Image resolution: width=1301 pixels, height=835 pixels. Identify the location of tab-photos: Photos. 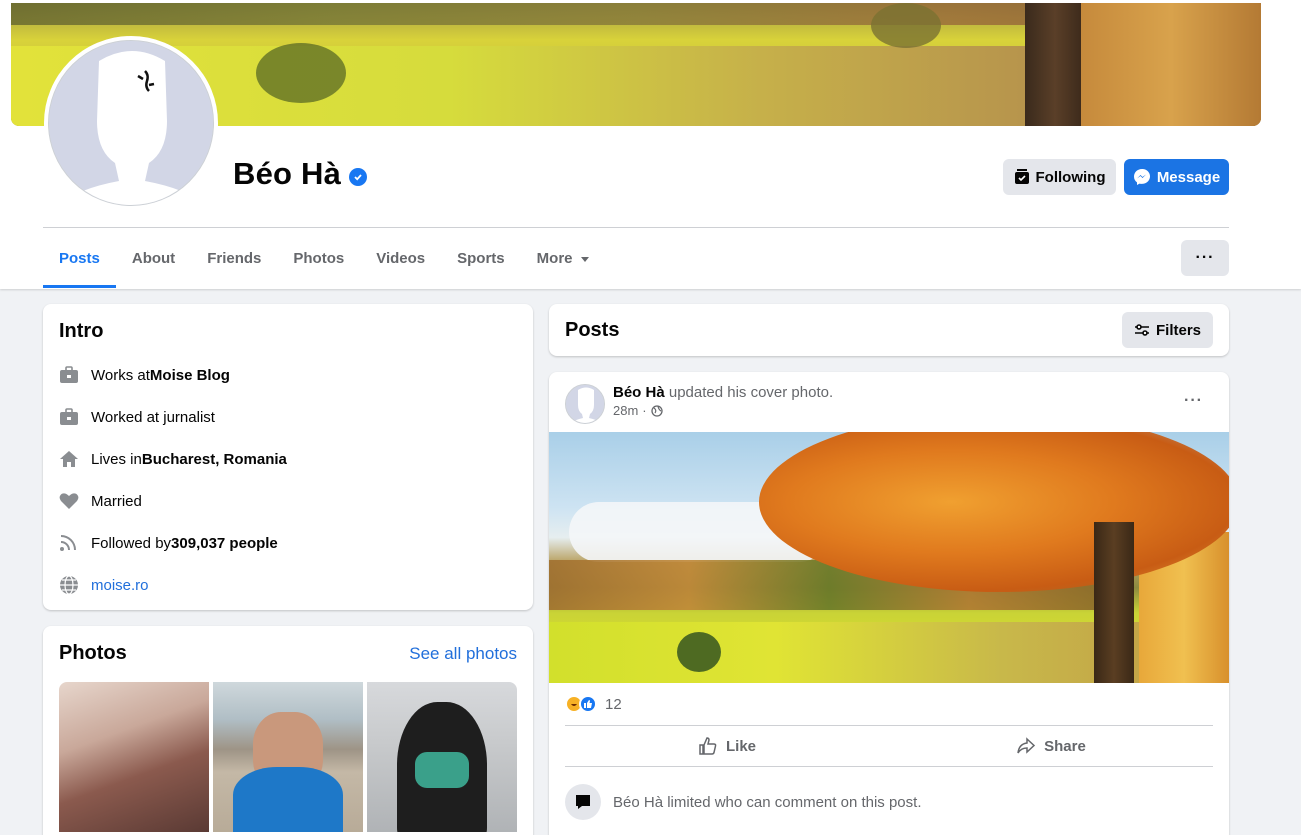
(318, 258).